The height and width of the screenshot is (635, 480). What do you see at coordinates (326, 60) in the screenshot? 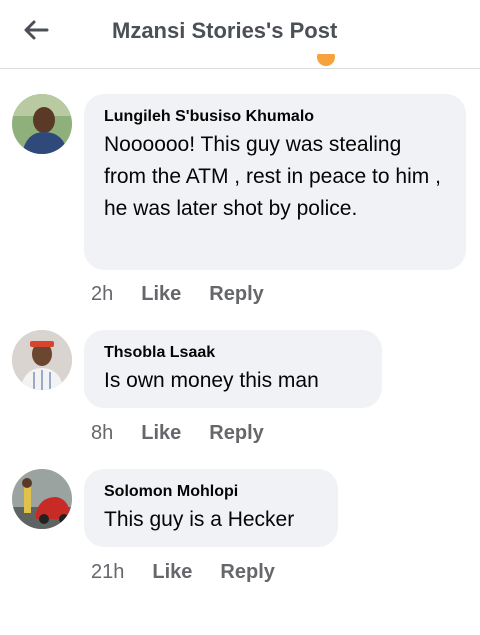
I see `reaction-emoji-icon` at bounding box center [326, 60].